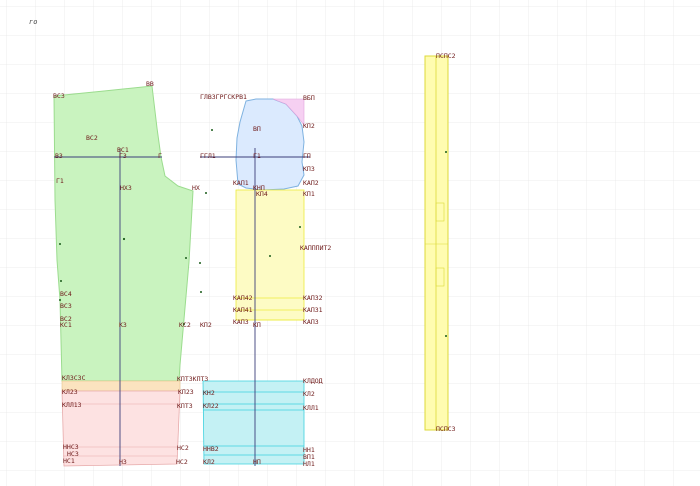 The image size is (700, 486). Describe the element at coordinates (182, 462) in the screenshot. I see `label-h32b: НС2` at that location.